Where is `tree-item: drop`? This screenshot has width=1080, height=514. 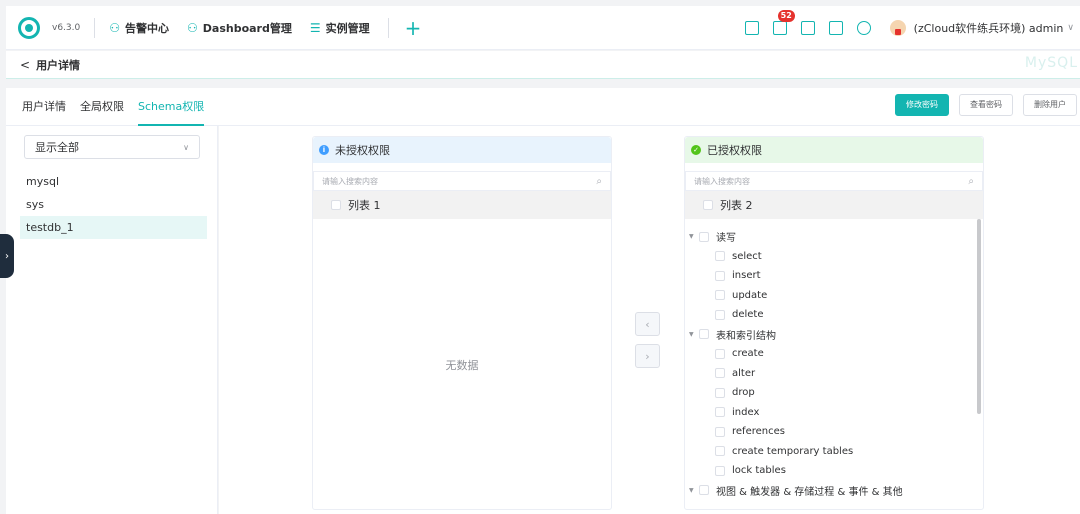
tree-item: drop is located at coordinates (834, 393).